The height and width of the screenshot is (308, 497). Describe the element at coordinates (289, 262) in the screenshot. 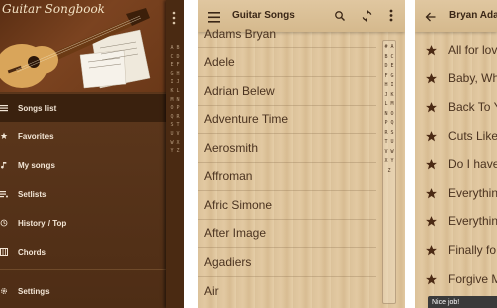

I see `list-item: Agadiers` at that location.